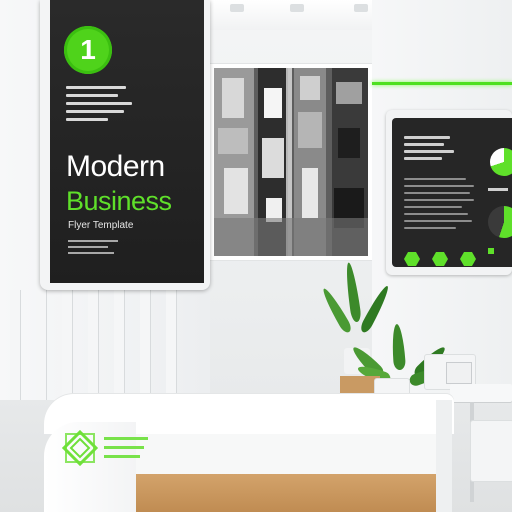 Image resolution: width=512 pixels, height=512 pixels. What do you see at coordinates (442, 83) in the screenshot?
I see `green-led-strip` at bounding box center [442, 83].